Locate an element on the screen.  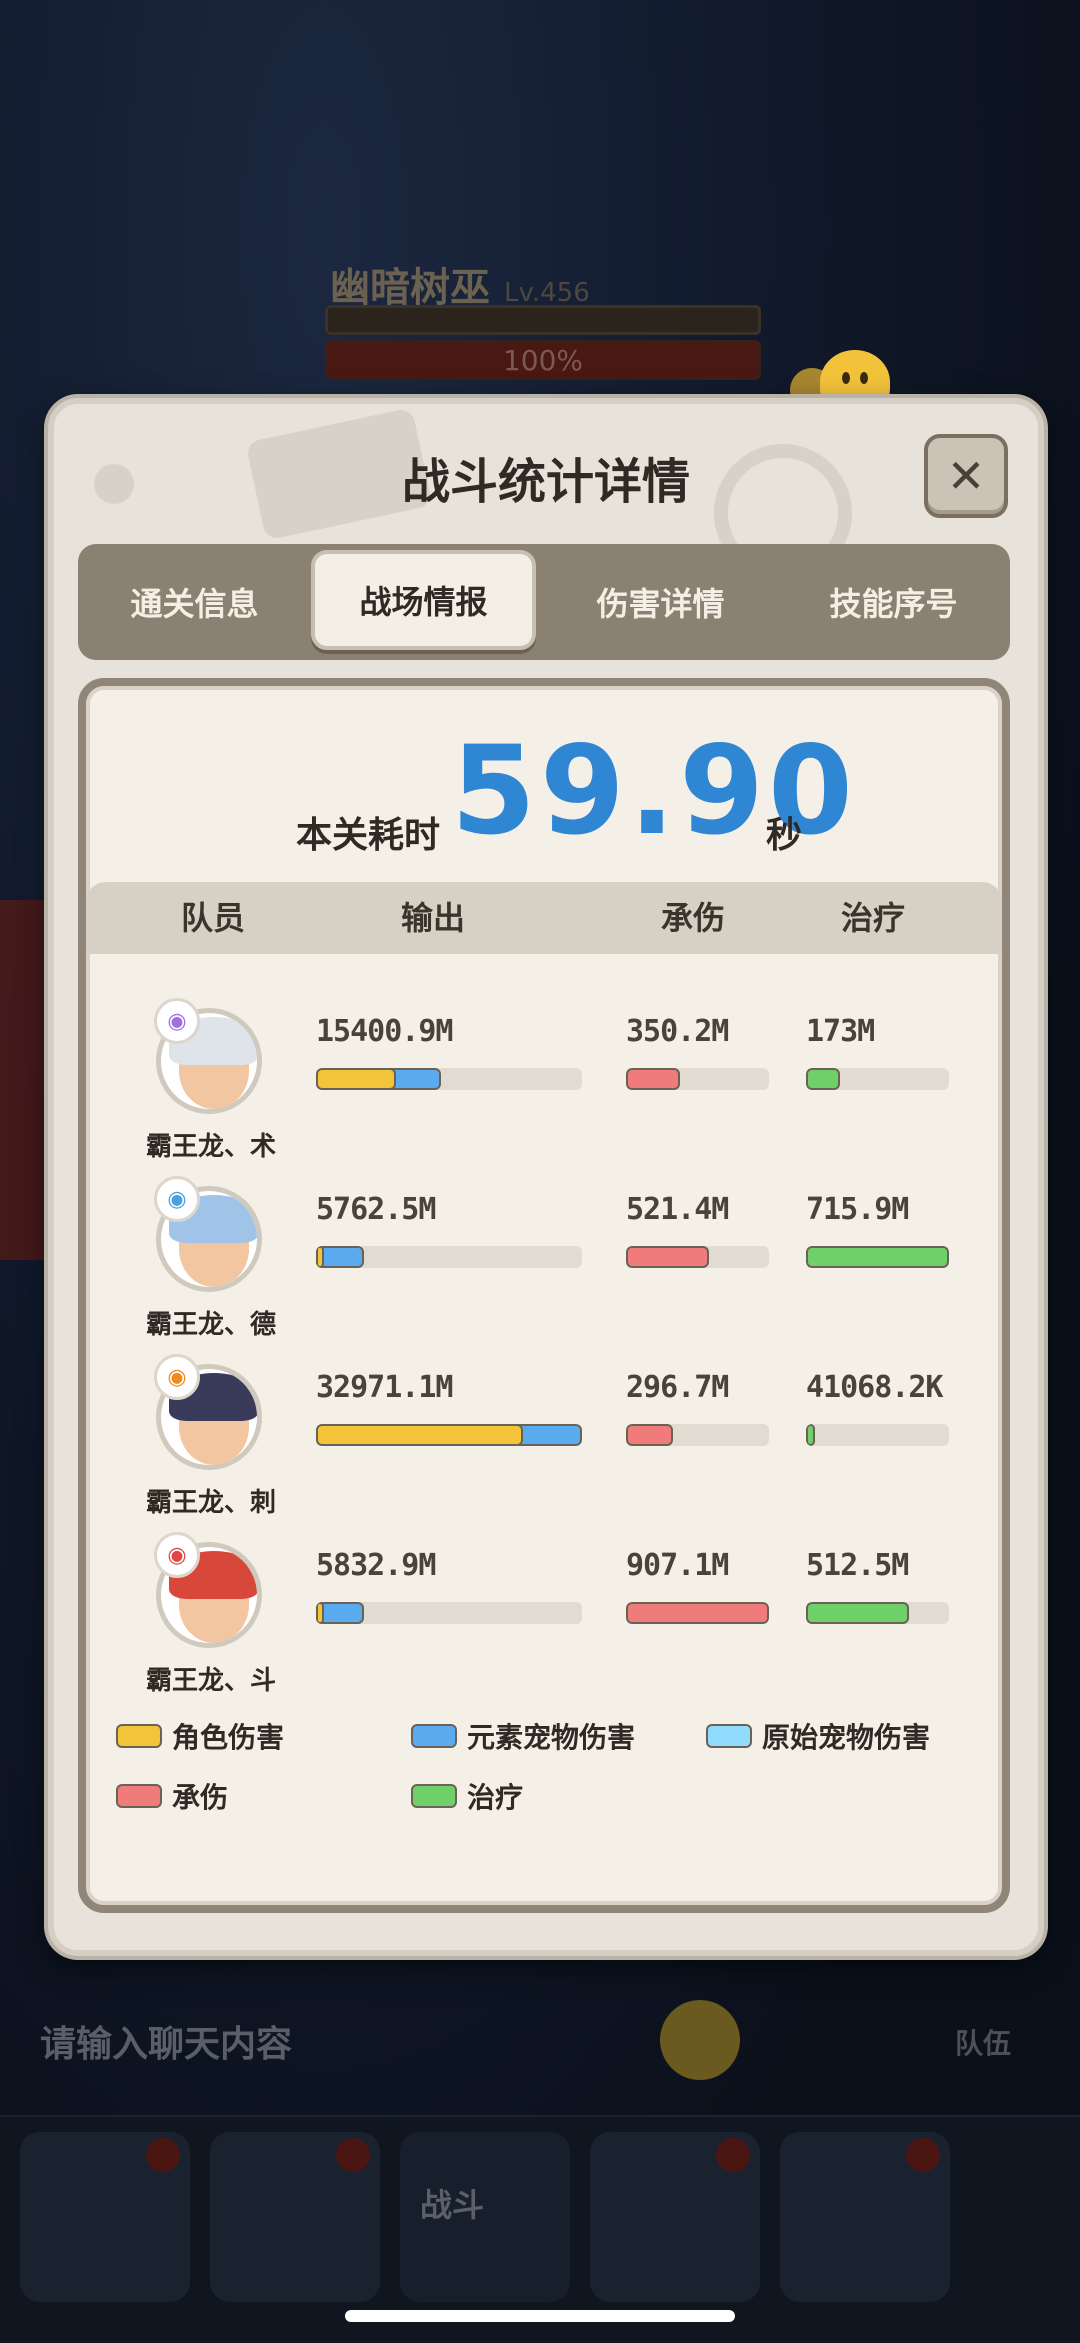
modal-title: 战斗统计详情 is located at coordinates (545, 482).